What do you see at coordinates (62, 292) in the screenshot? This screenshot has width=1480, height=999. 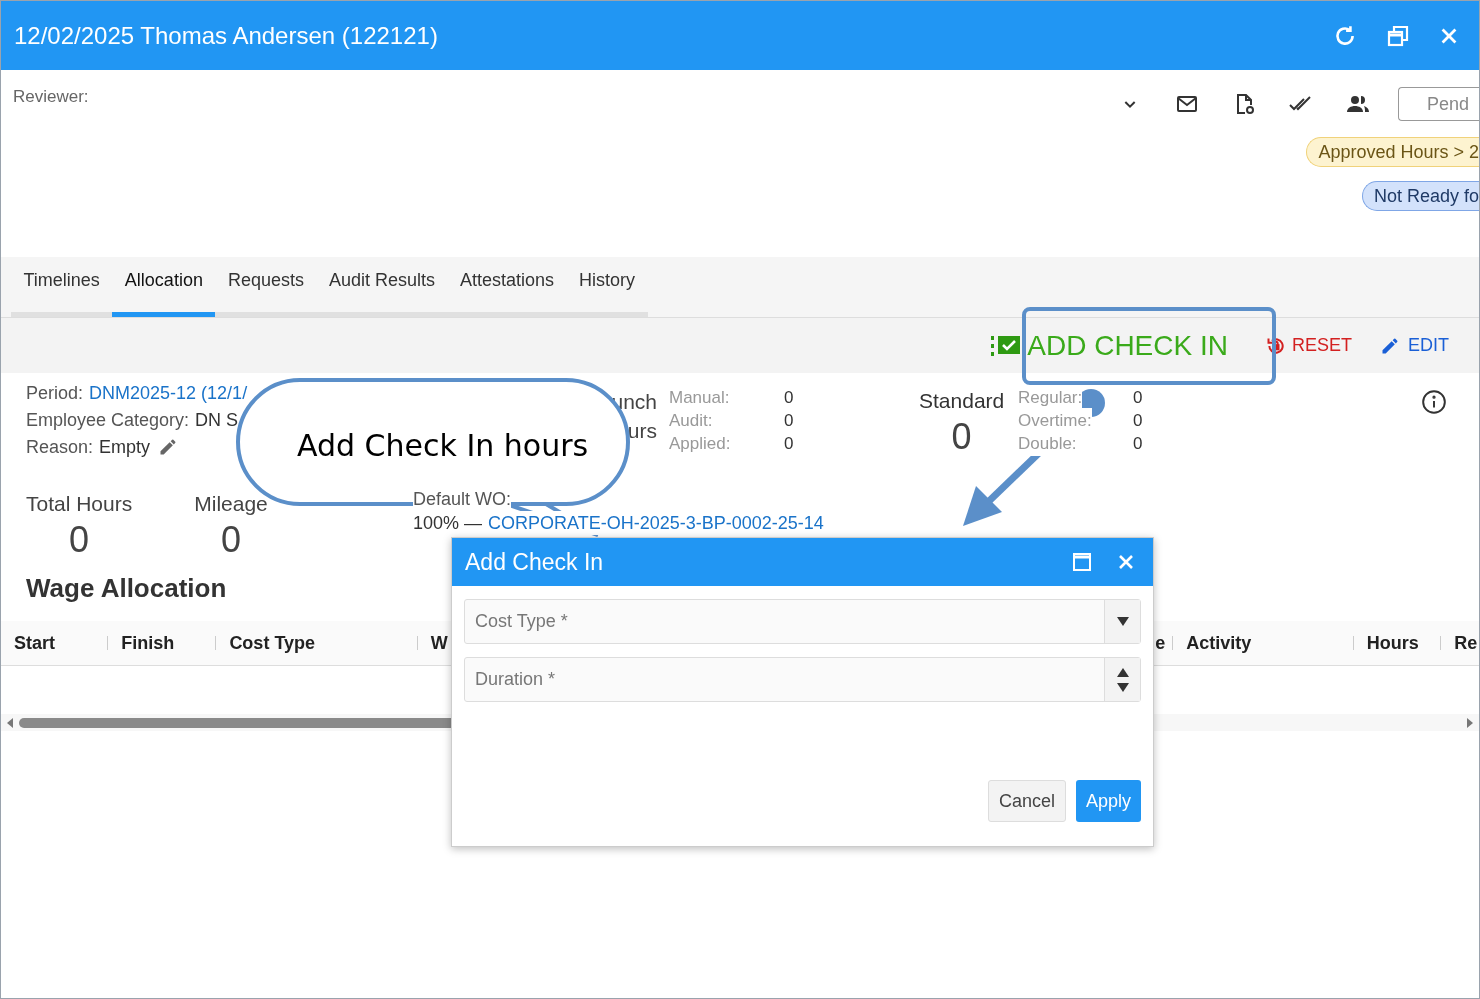 I see `tab: Timelines` at bounding box center [62, 292].